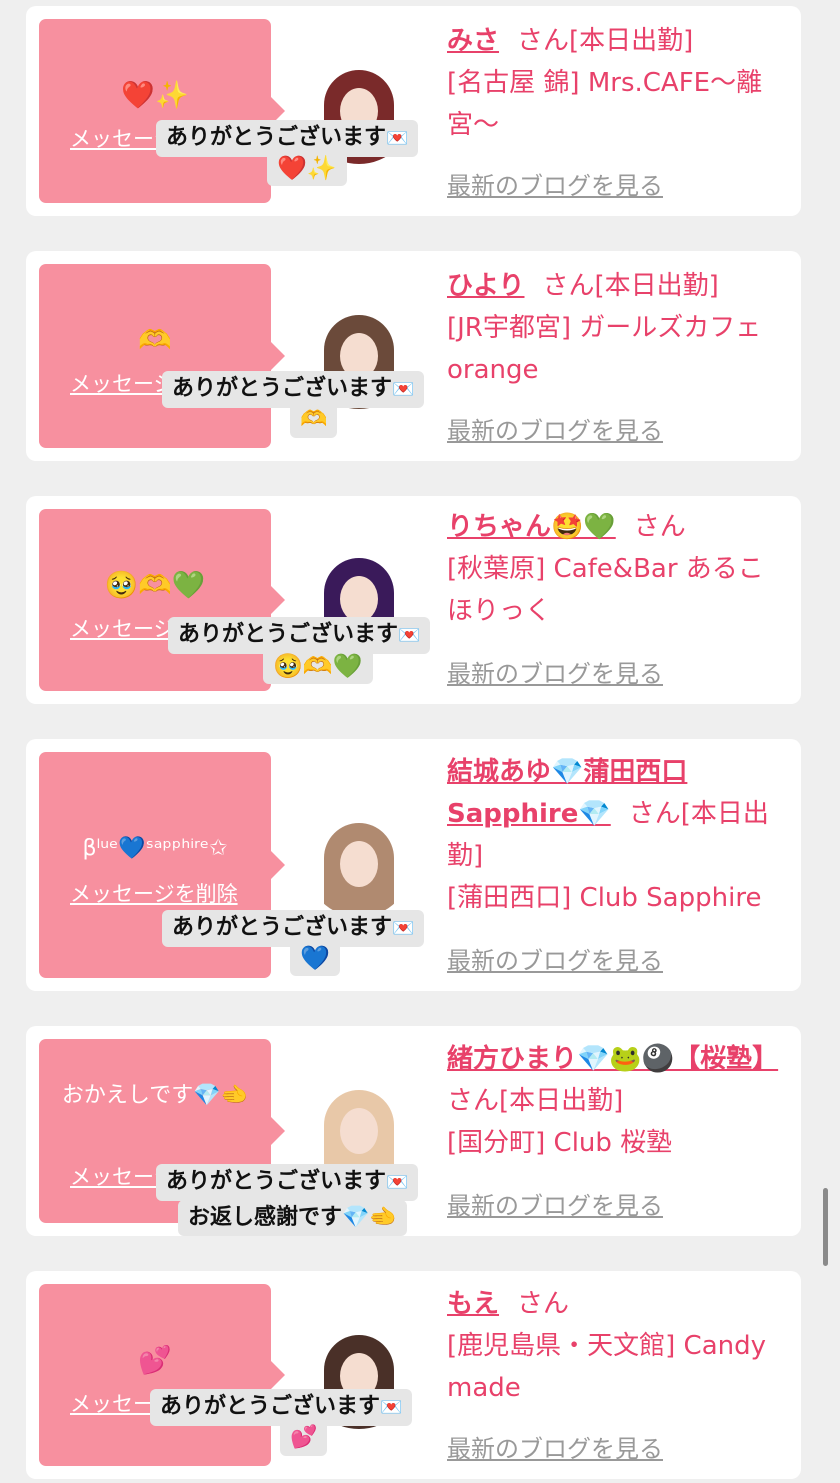 The height and width of the screenshot is (1483, 840). I want to click on avatar, so click(359, 864).